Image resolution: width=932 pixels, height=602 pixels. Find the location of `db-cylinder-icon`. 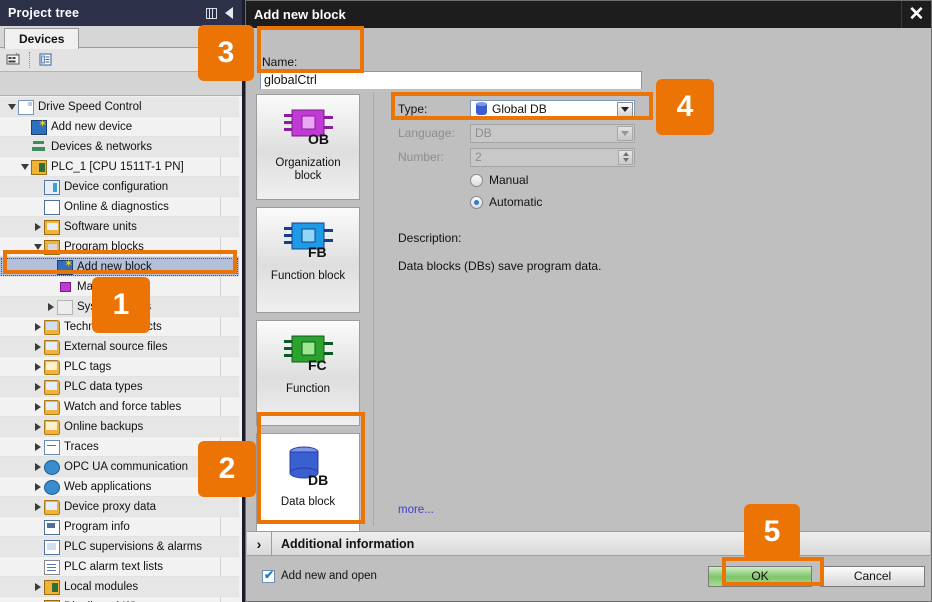

db-cylinder-icon is located at coordinates (481, 108).